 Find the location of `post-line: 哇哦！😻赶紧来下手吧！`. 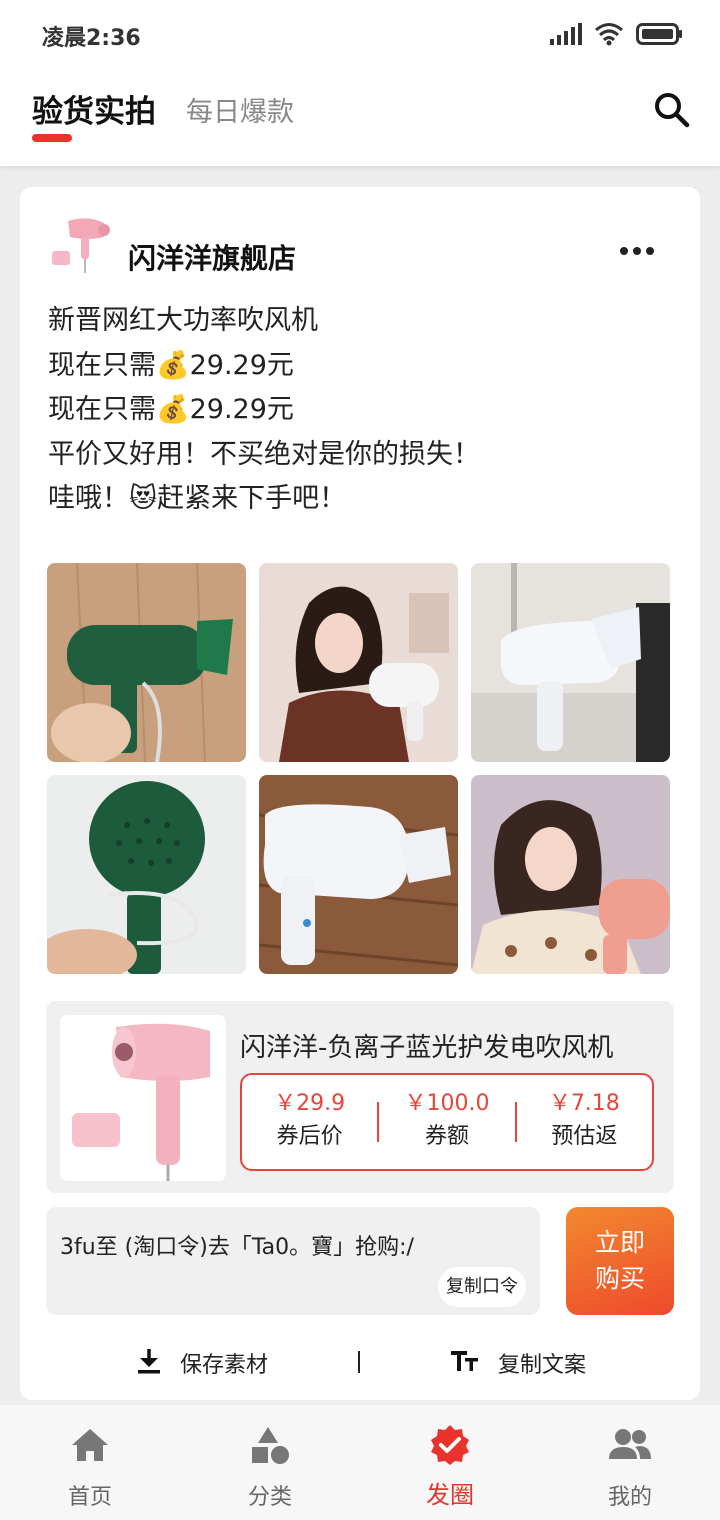

post-line: 哇哦！😻赶紧来下手吧！ is located at coordinates (197, 498).